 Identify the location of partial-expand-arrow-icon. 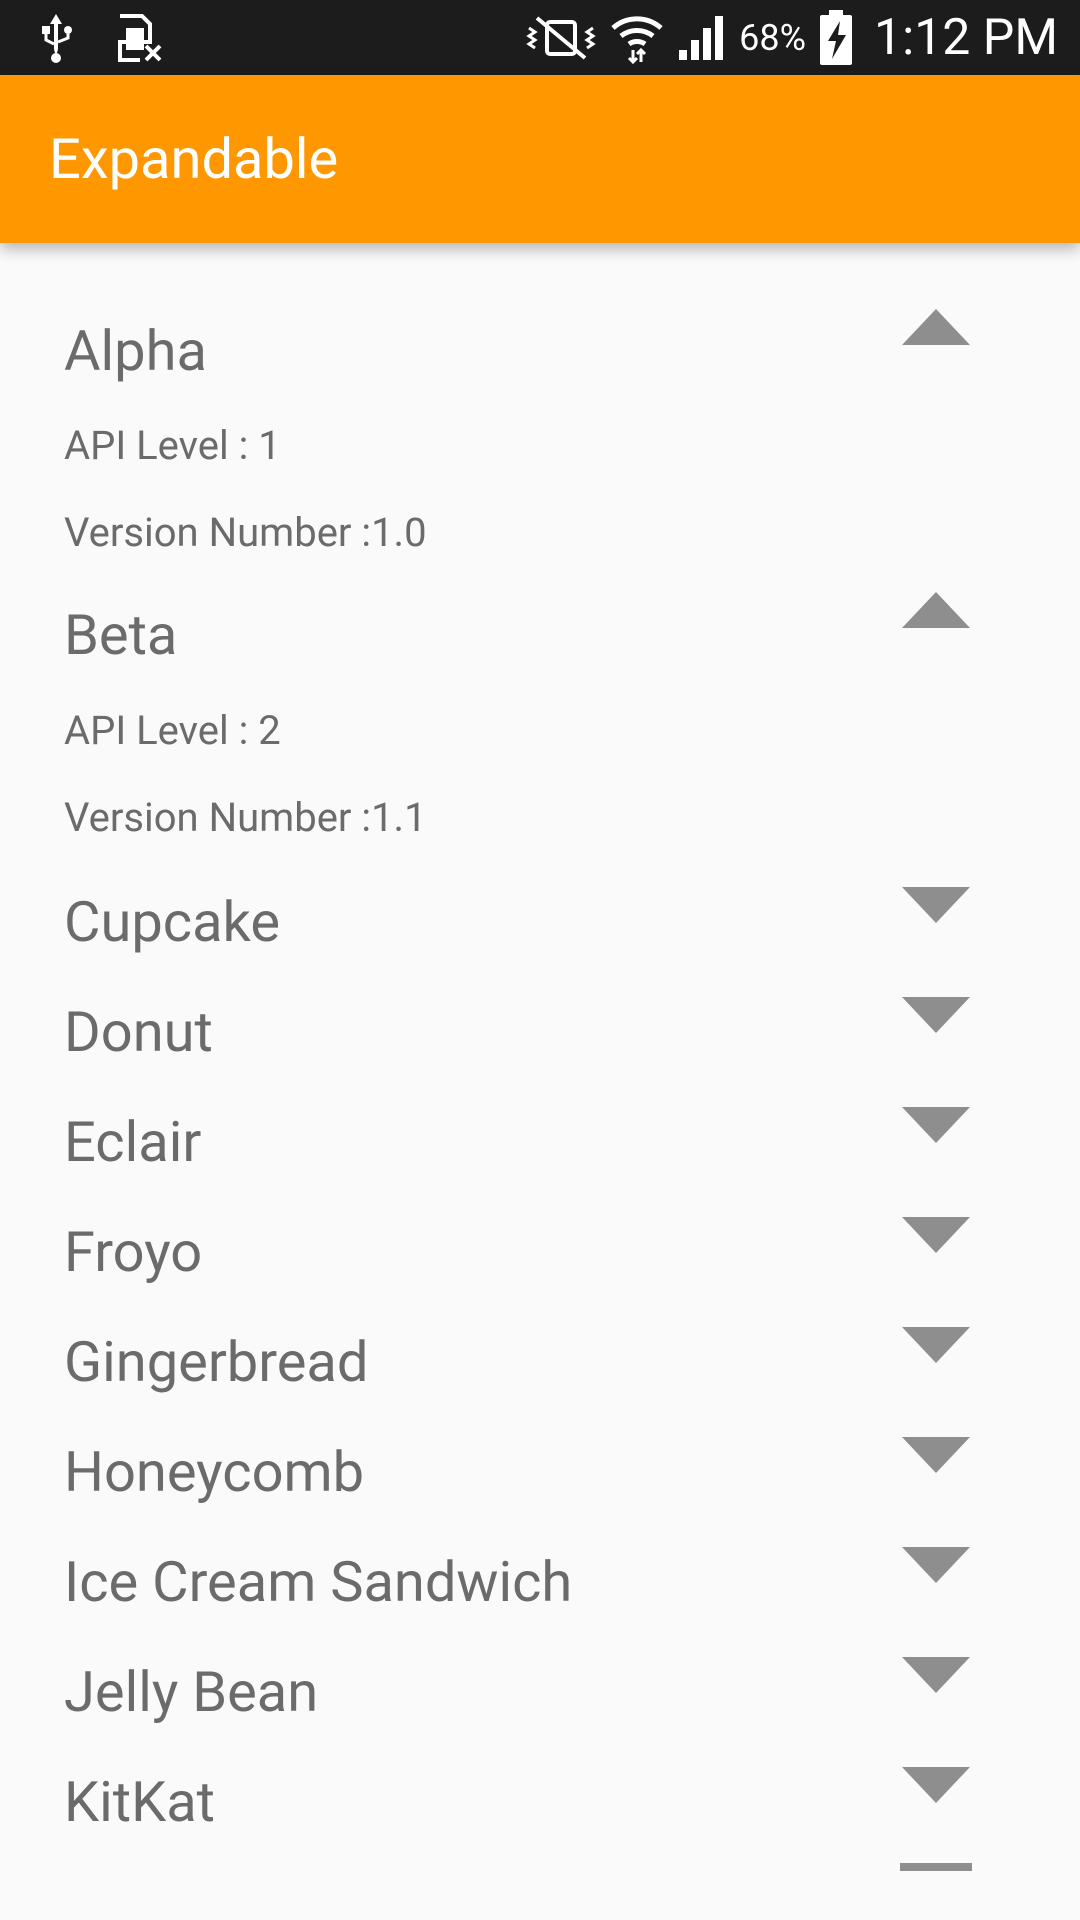
(936, 1867).